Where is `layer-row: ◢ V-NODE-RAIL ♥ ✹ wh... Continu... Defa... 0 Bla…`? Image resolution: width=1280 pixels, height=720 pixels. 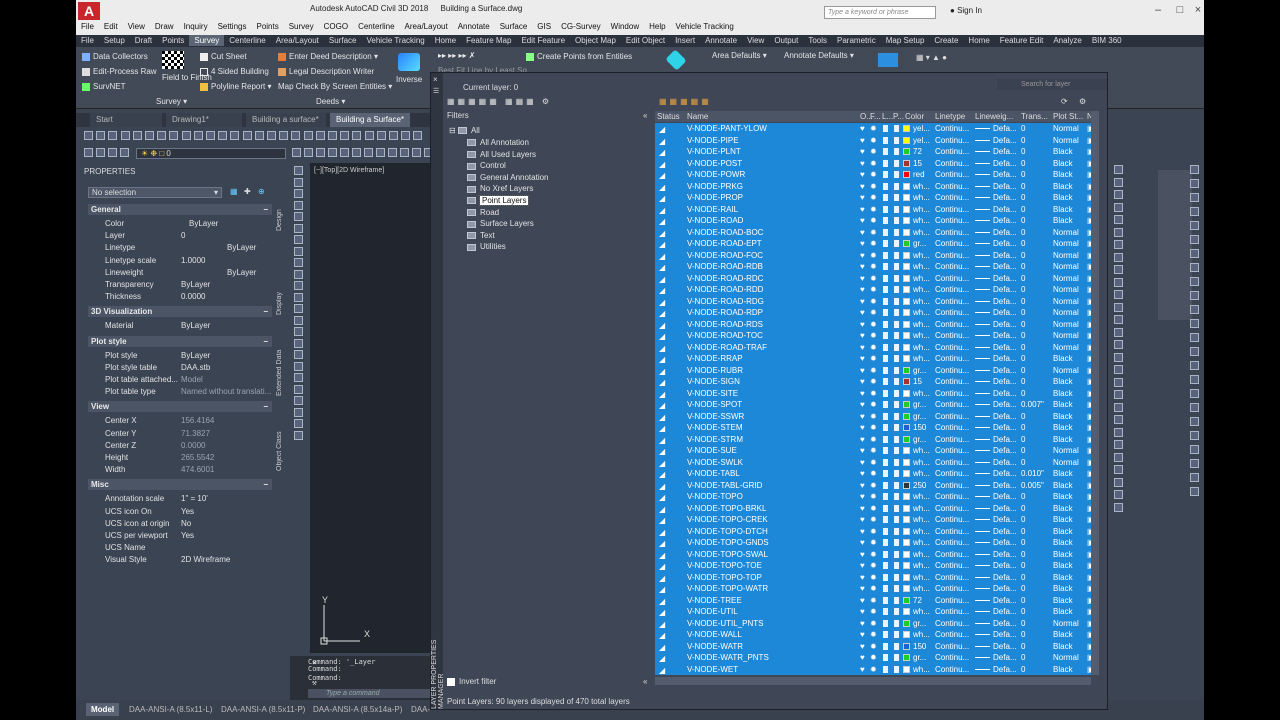 layer-row: ◢ V-NODE-RAIL ♥ ✹ wh... Continu... Defa... 0 Bla… is located at coordinates (875, 209).